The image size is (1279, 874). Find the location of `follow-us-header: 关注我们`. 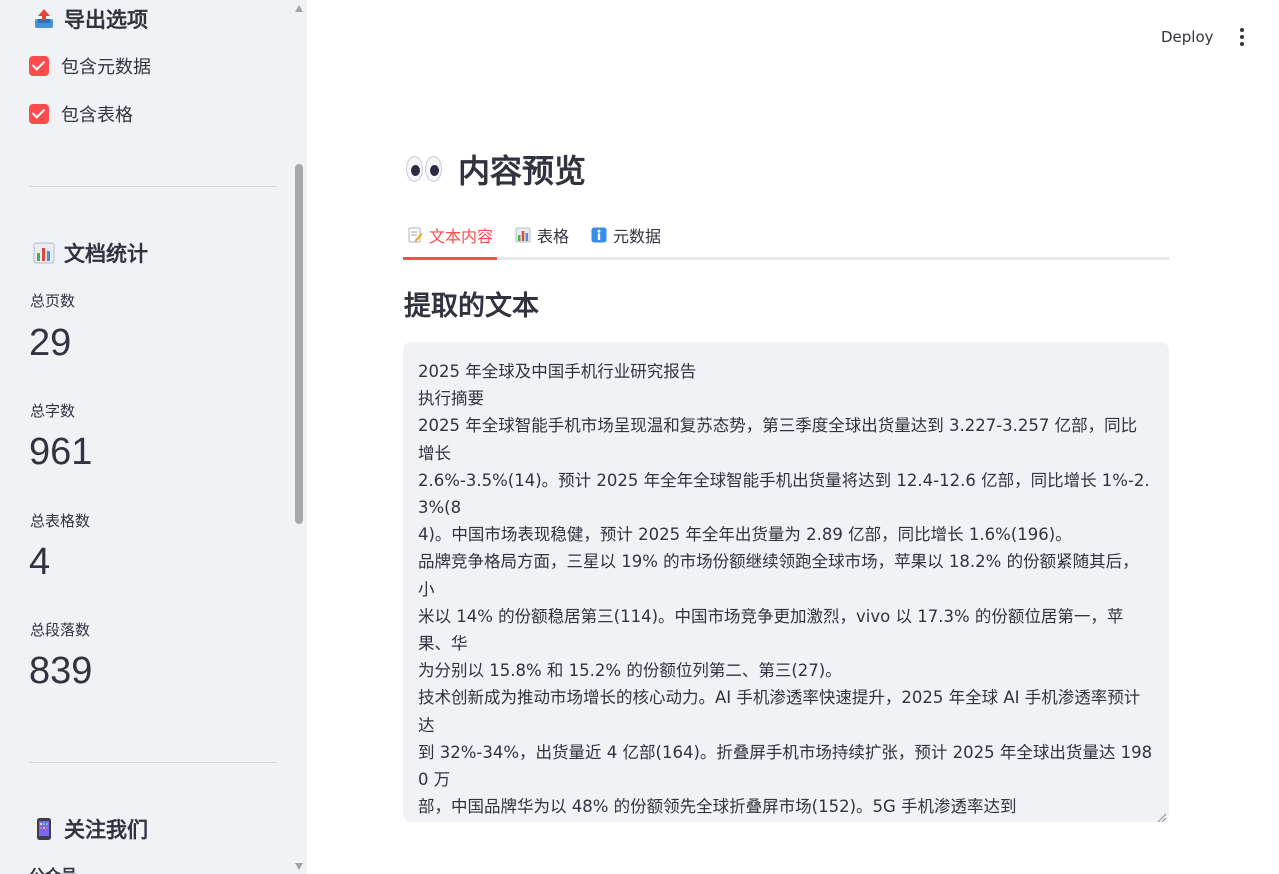

follow-us-header: 关注我们 is located at coordinates (90, 829).